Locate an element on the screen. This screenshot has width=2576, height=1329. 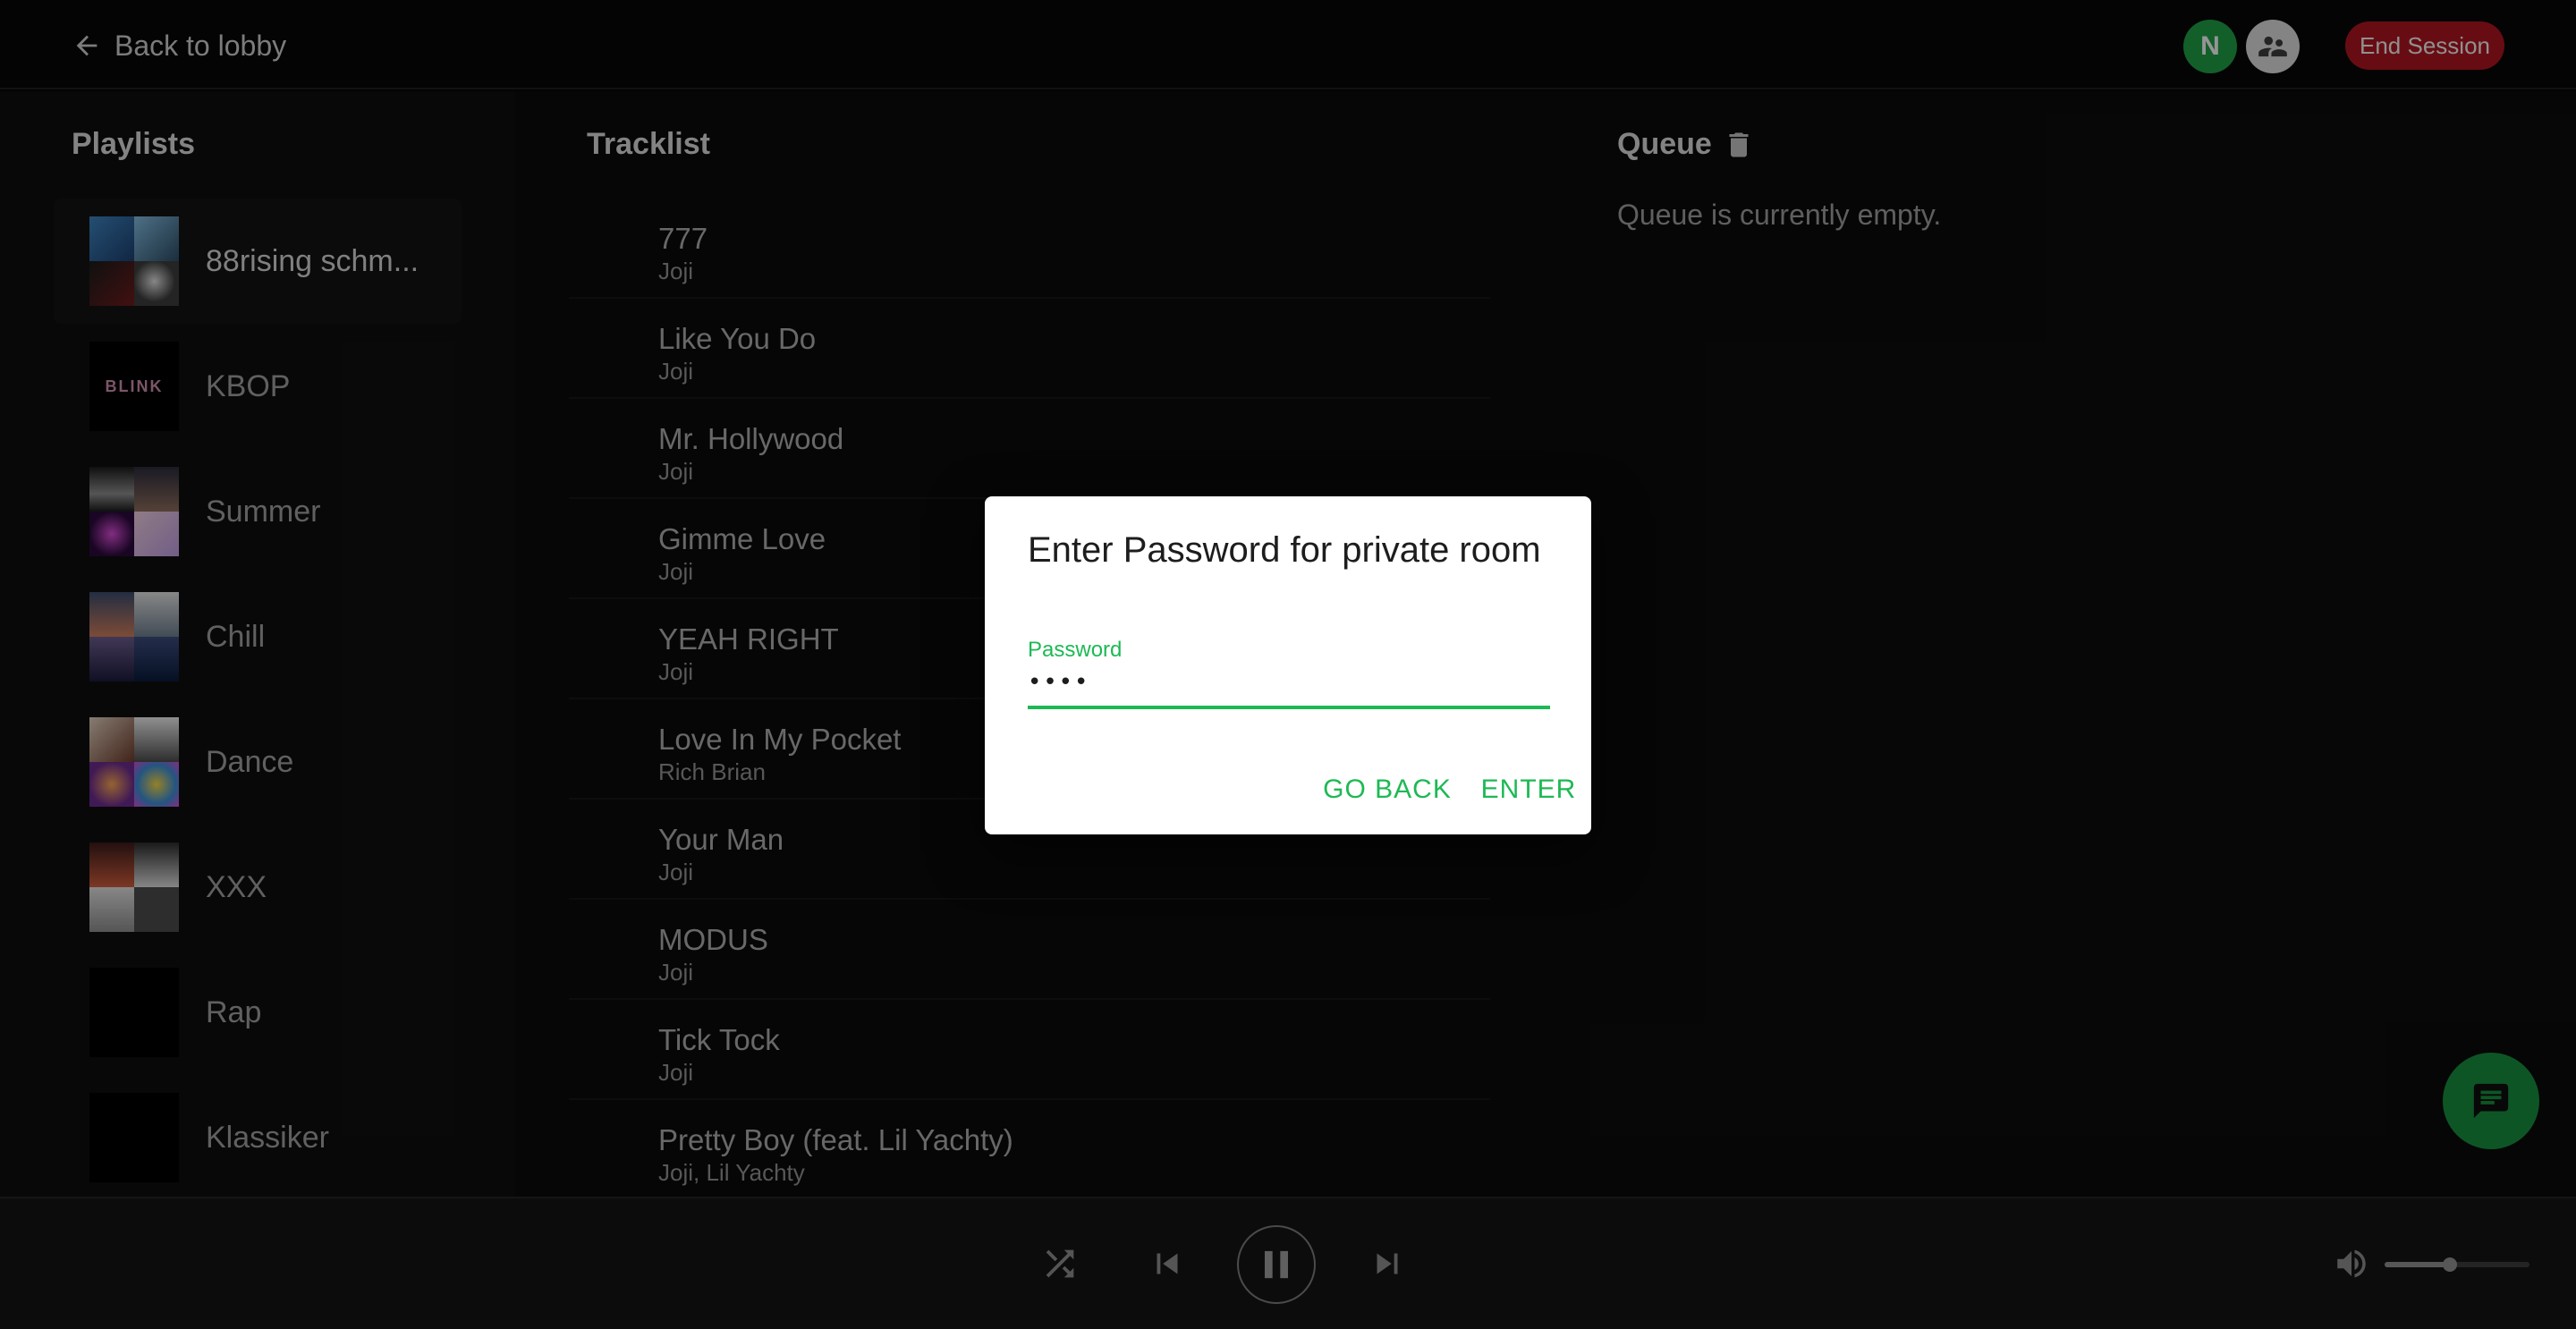
dialog-title: Enter Password for private room is located at coordinates (1284, 550).